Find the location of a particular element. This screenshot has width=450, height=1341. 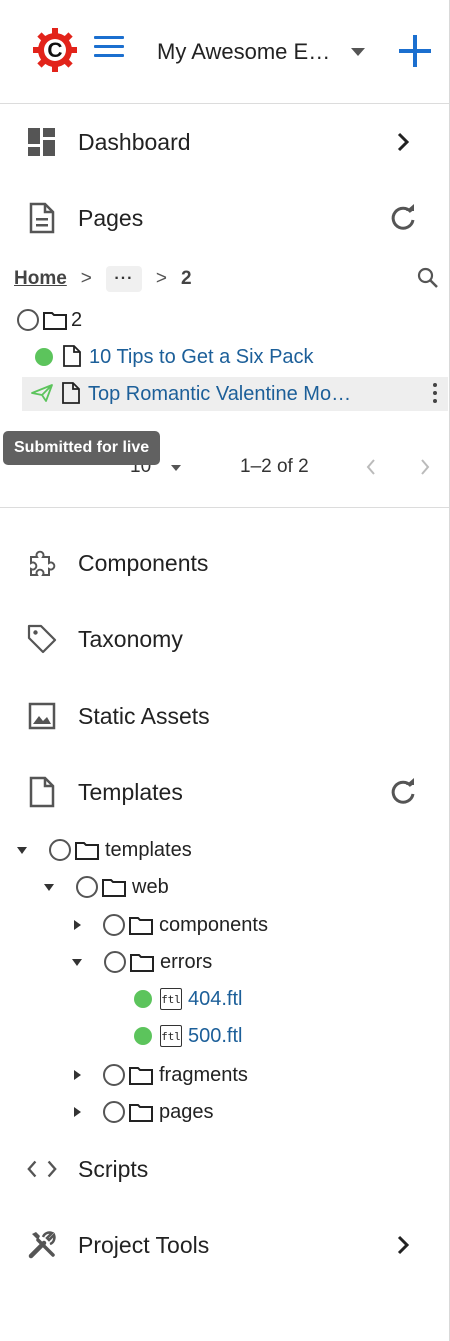

nav-static-assets-label: Static Assets is located at coordinates (144, 715).